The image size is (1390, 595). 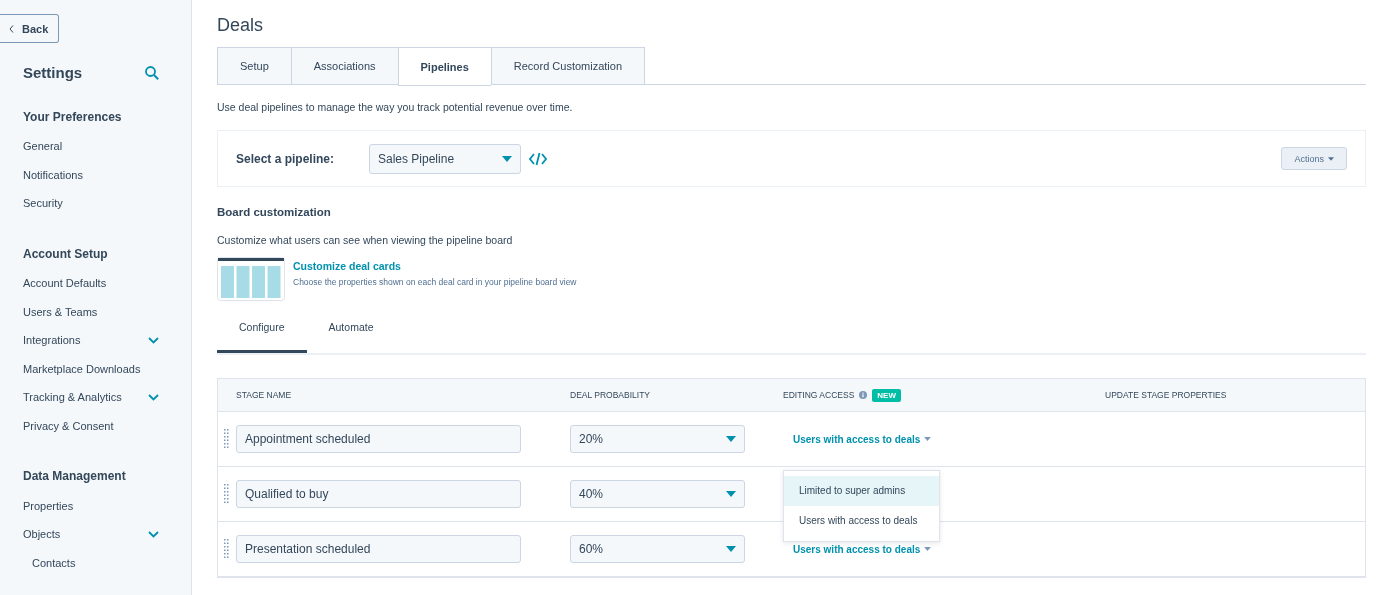 I want to click on sidebar-item: Properties, so click(x=91, y=505).